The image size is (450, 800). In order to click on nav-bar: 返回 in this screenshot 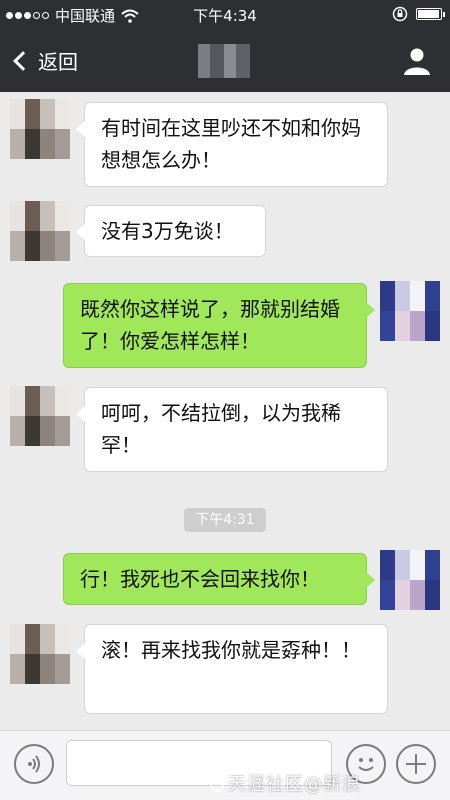, I will do `click(225, 60)`.